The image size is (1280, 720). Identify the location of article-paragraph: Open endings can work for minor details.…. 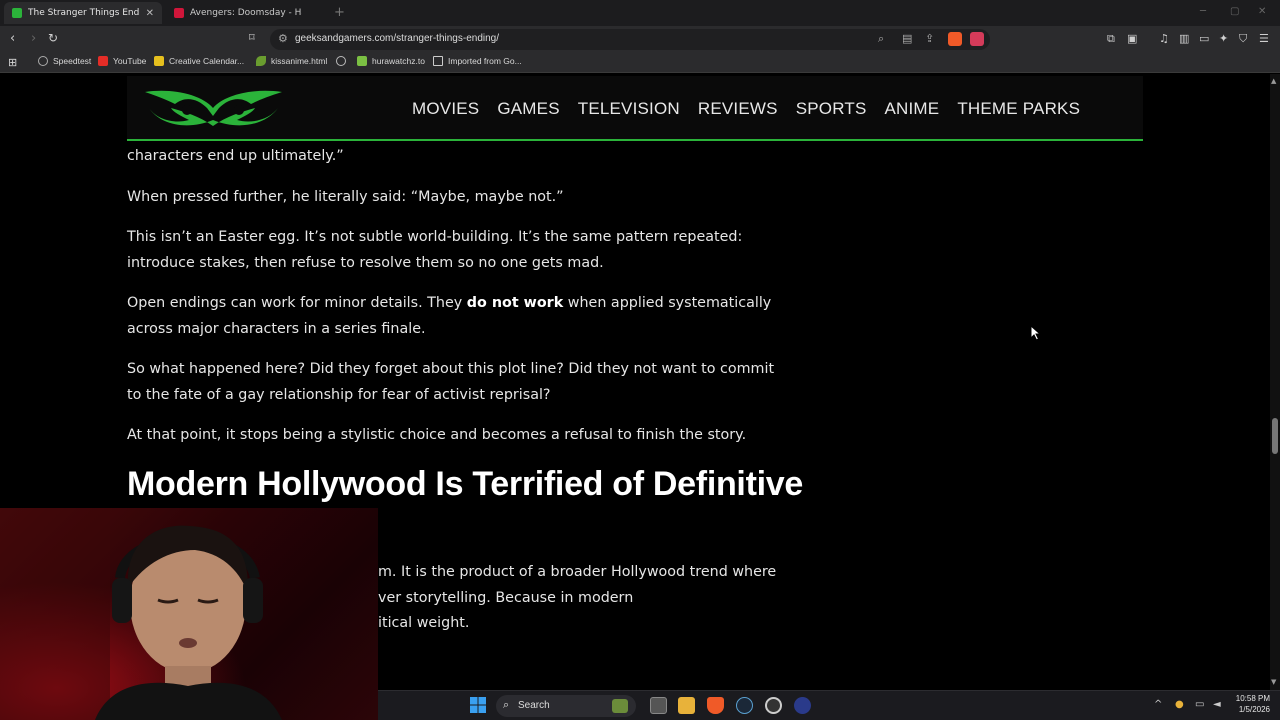
(459, 316).